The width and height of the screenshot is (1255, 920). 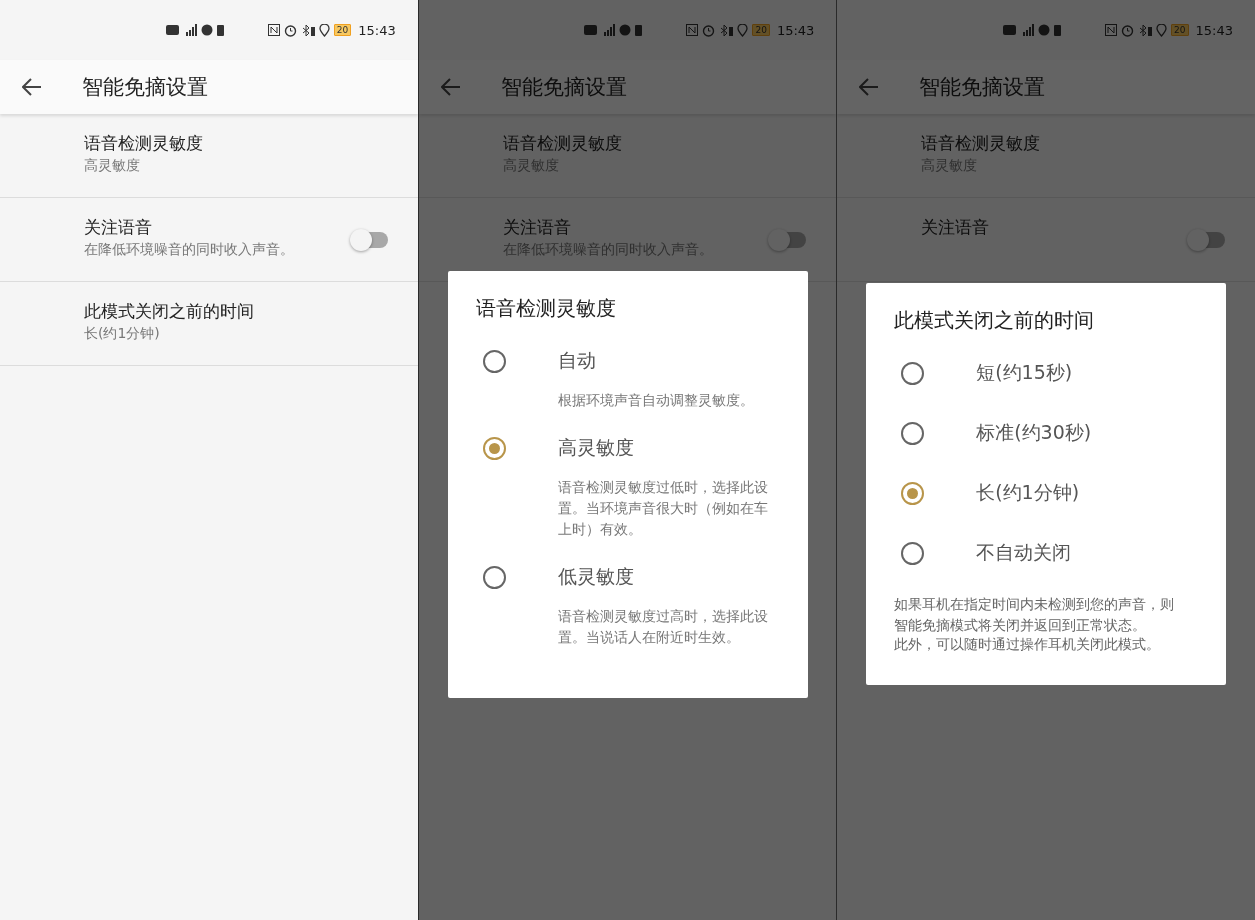 What do you see at coordinates (1028, 644) in the screenshot?
I see `dialog-note: 此外，可以随时通过操作耳机关闭此模式。` at bounding box center [1028, 644].